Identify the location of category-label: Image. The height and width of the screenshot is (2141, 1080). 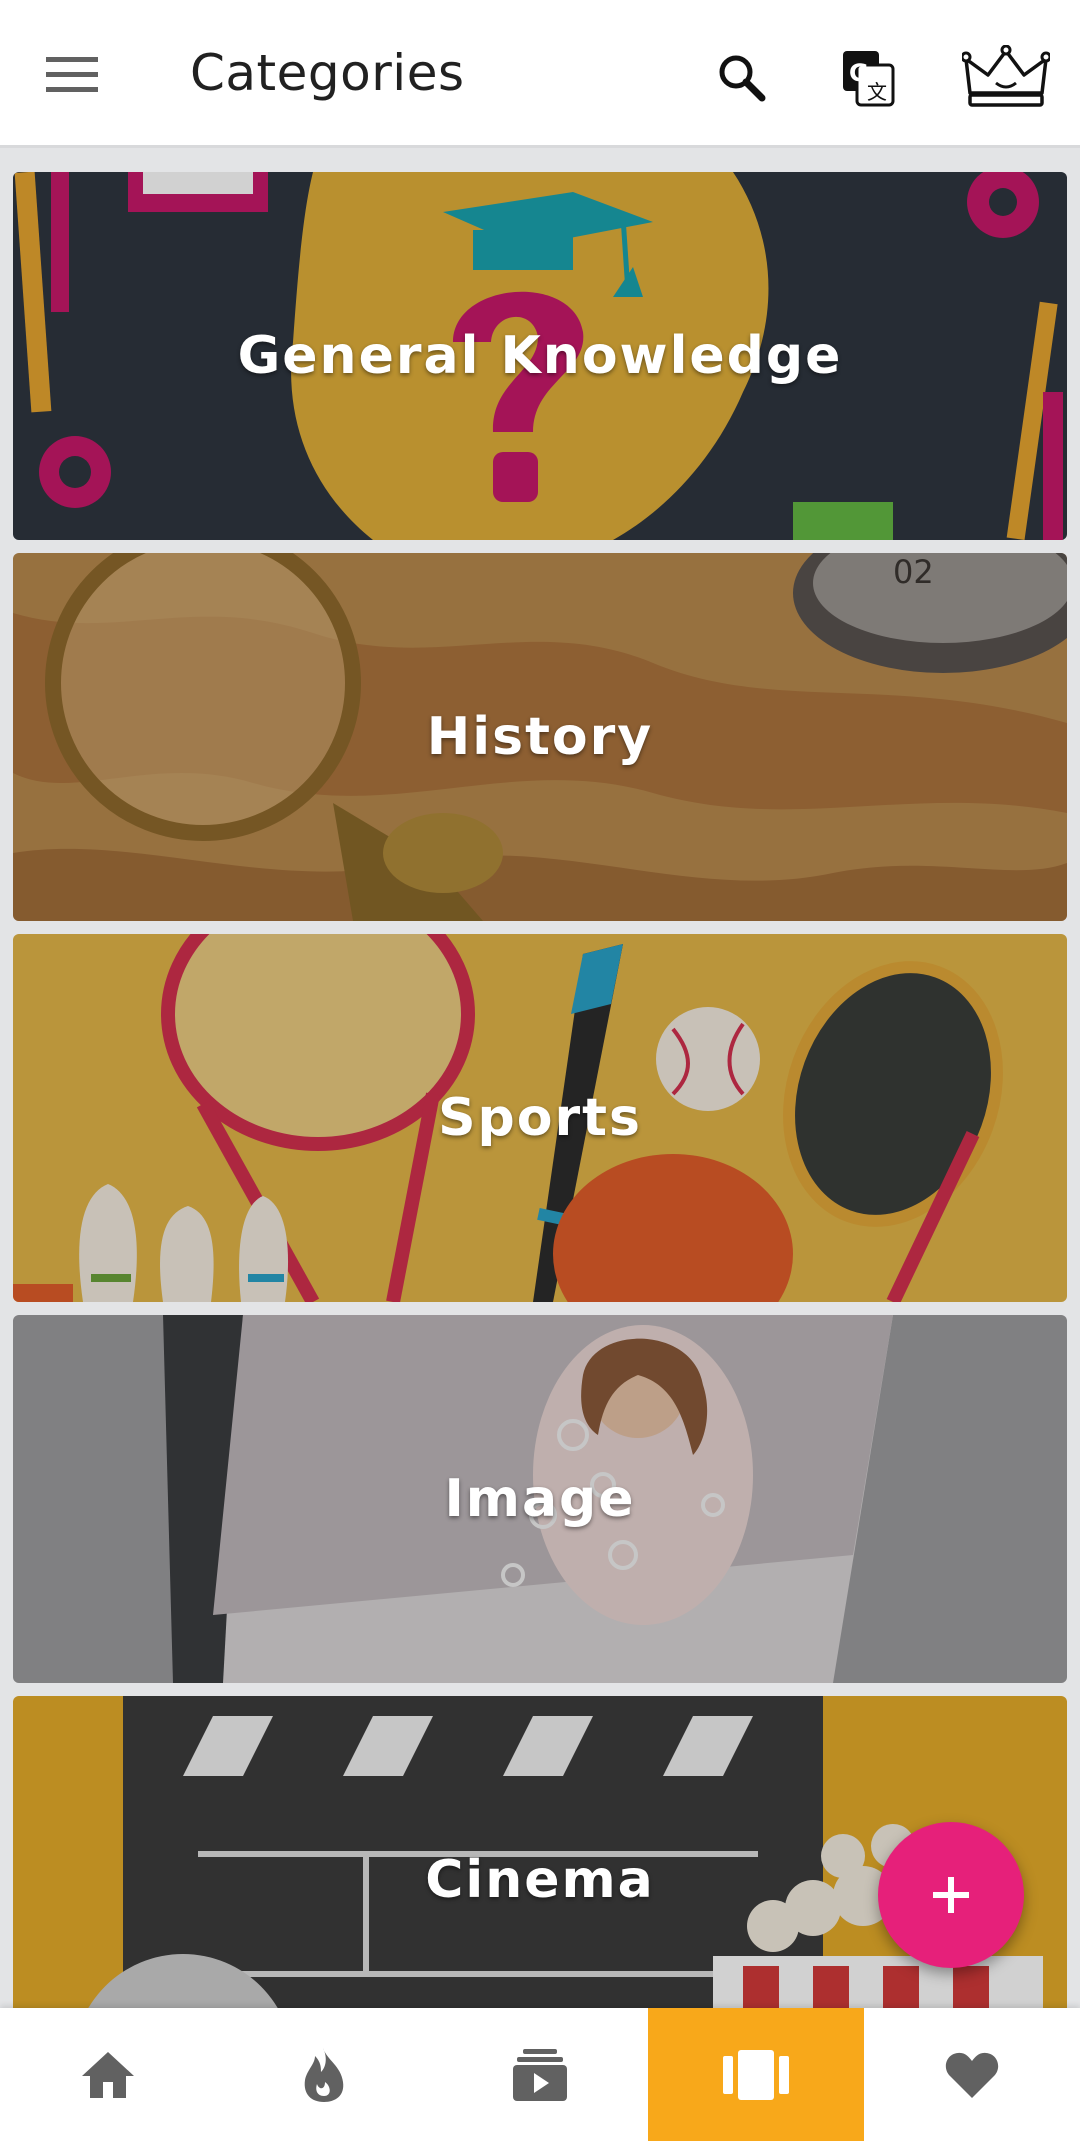
(540, 1499).